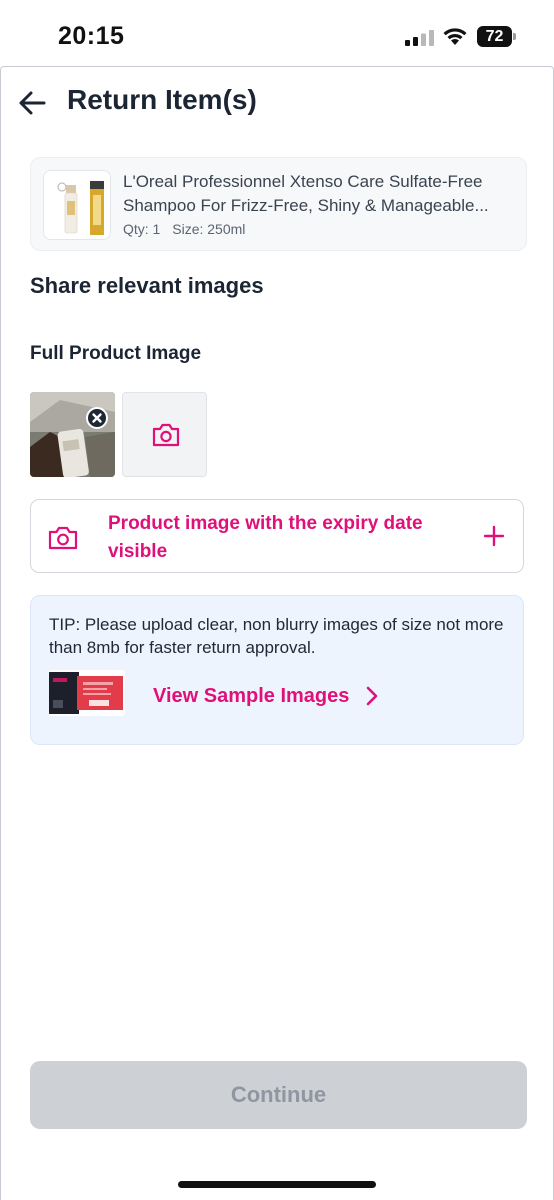 The height and width of the screenshot is (1200, 554). I want to click on sample-image-thumbnail, so click(87, 693).